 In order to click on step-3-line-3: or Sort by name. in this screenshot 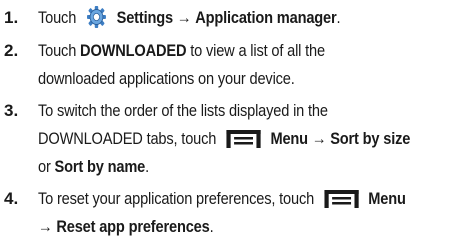, I will do `click(94, 166)`.